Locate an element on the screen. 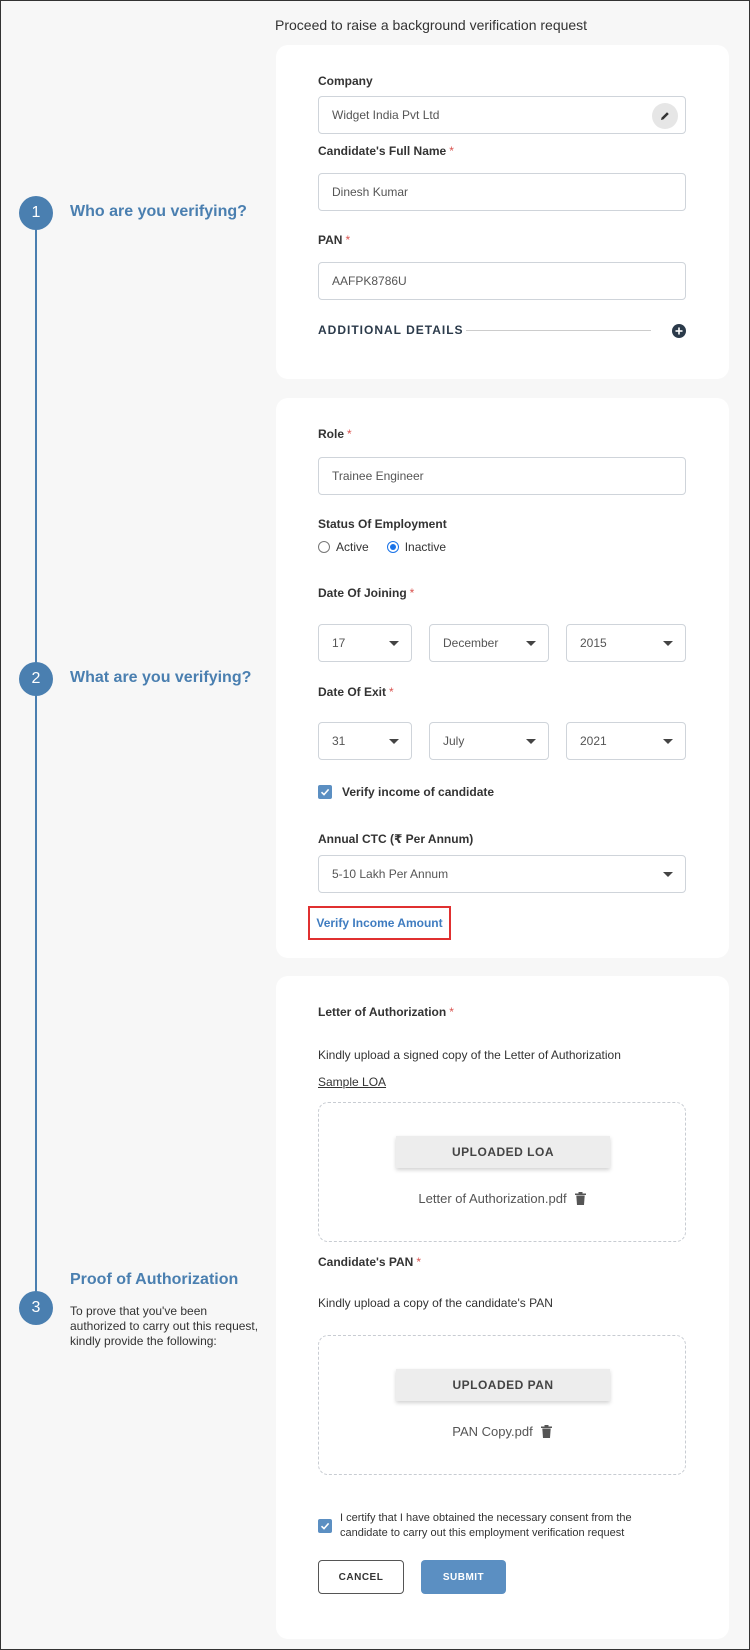  pan-upload-area: UPLOADED PAN PAN Copy.pdf is located at coordinates (502, 1405).